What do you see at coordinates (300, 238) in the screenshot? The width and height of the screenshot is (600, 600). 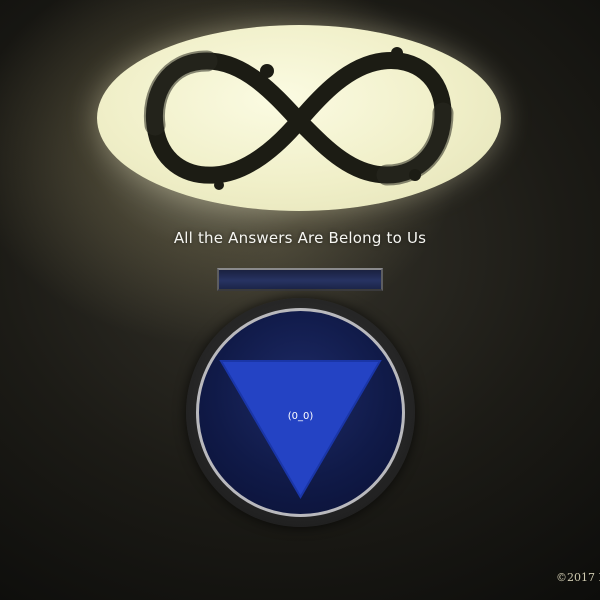 I see `tagline: All the Answers Are Belong to Us` at bounding box center [300, 238].